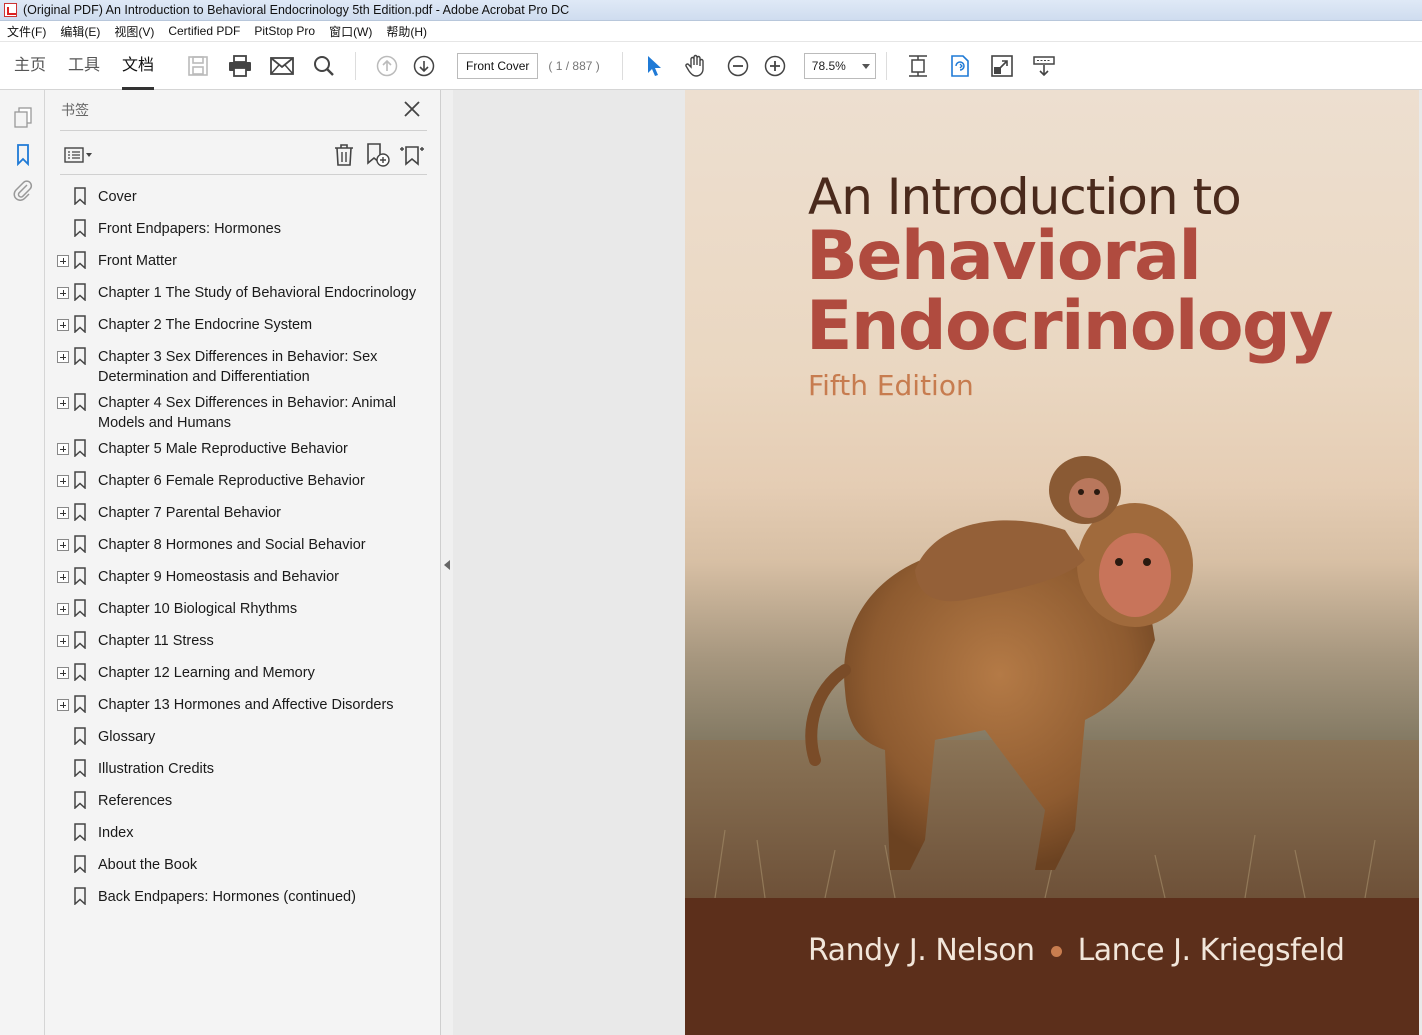 The image size is (1422, 1035). What do you see at coordinates (245, 202) in the screenshot?
I see `bookmark-item: Cover` at bounding box center [245, 202].